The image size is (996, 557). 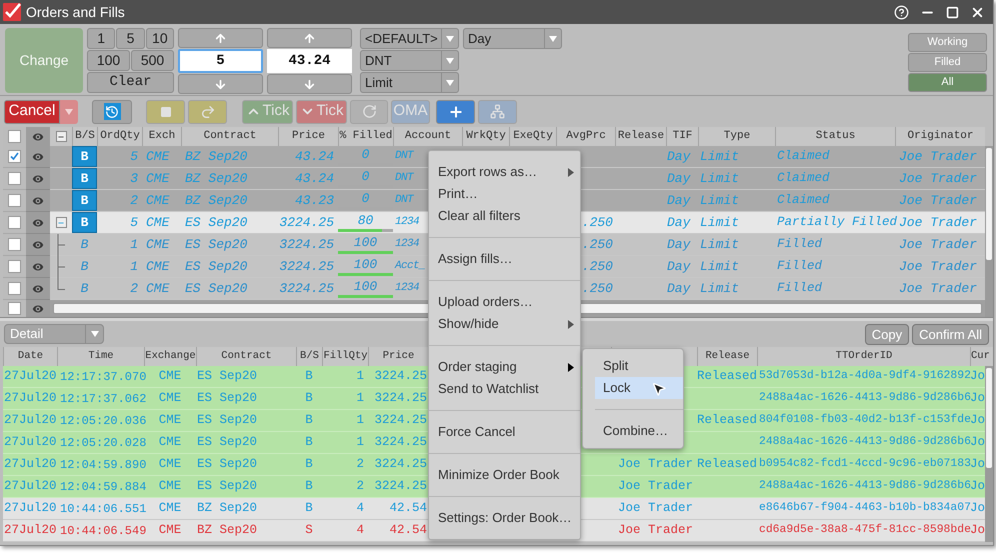 I want to click on table-cell-text: 12:05:20.036, so click(x=103, y=421).